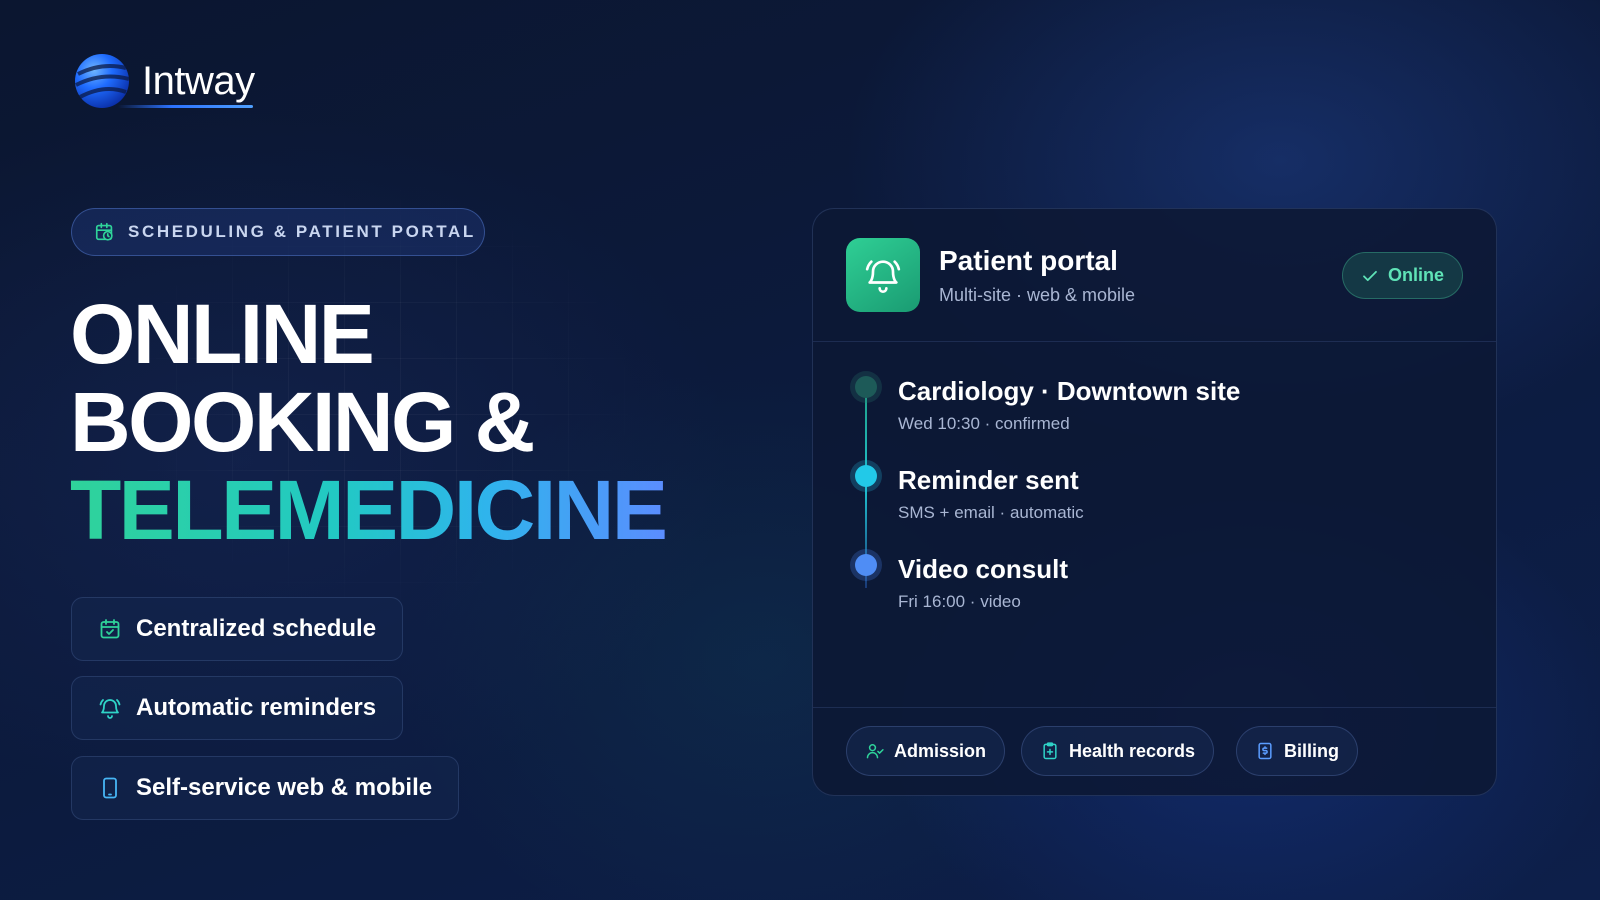  Describe the element at coordinates (256, 628) in the screenshot. I see `feature-label: Centralized schedule` at that location.